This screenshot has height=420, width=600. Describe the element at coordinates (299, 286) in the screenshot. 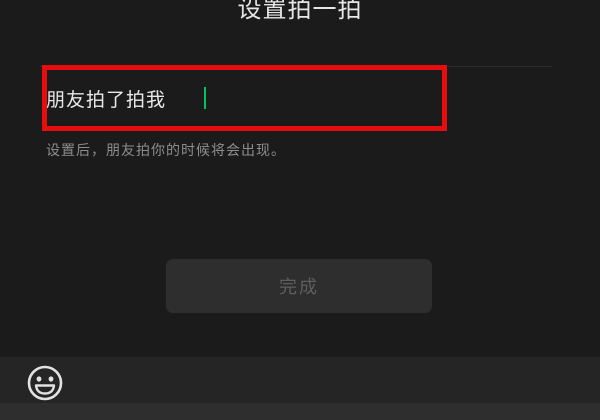

I see `done-button: 完成` at that location.